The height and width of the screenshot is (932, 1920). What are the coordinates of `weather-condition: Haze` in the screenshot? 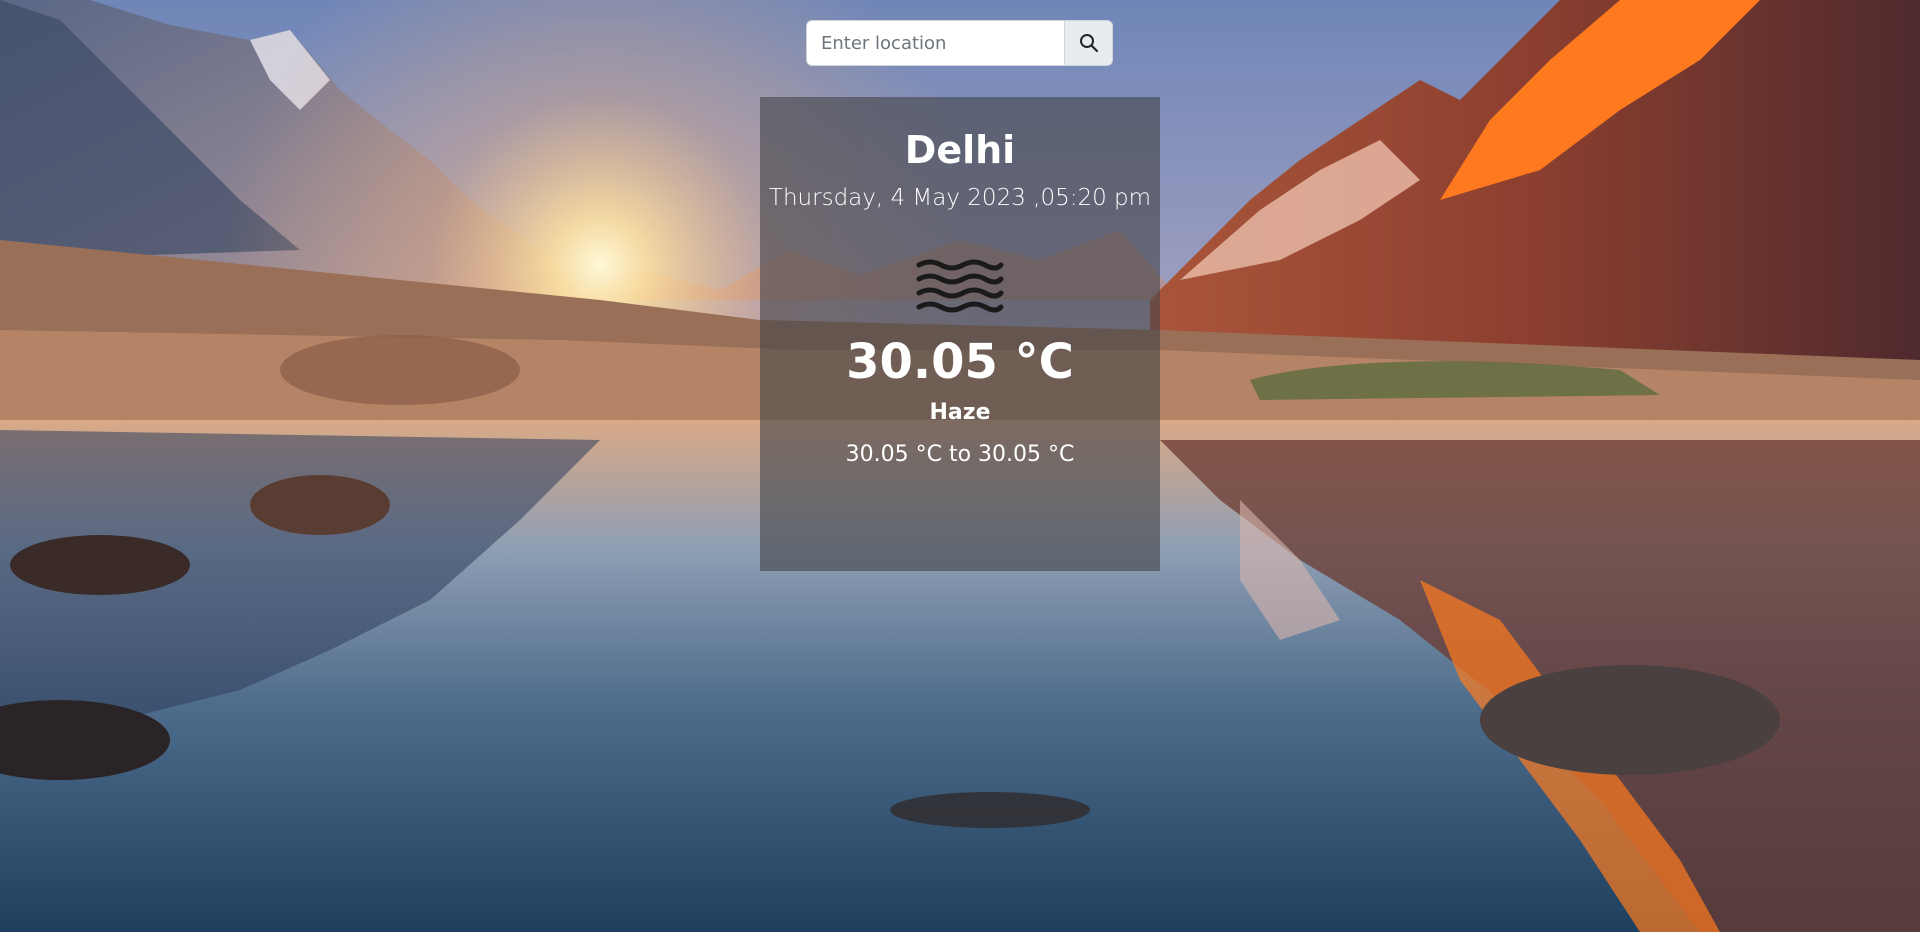 It's located at (960, 412).